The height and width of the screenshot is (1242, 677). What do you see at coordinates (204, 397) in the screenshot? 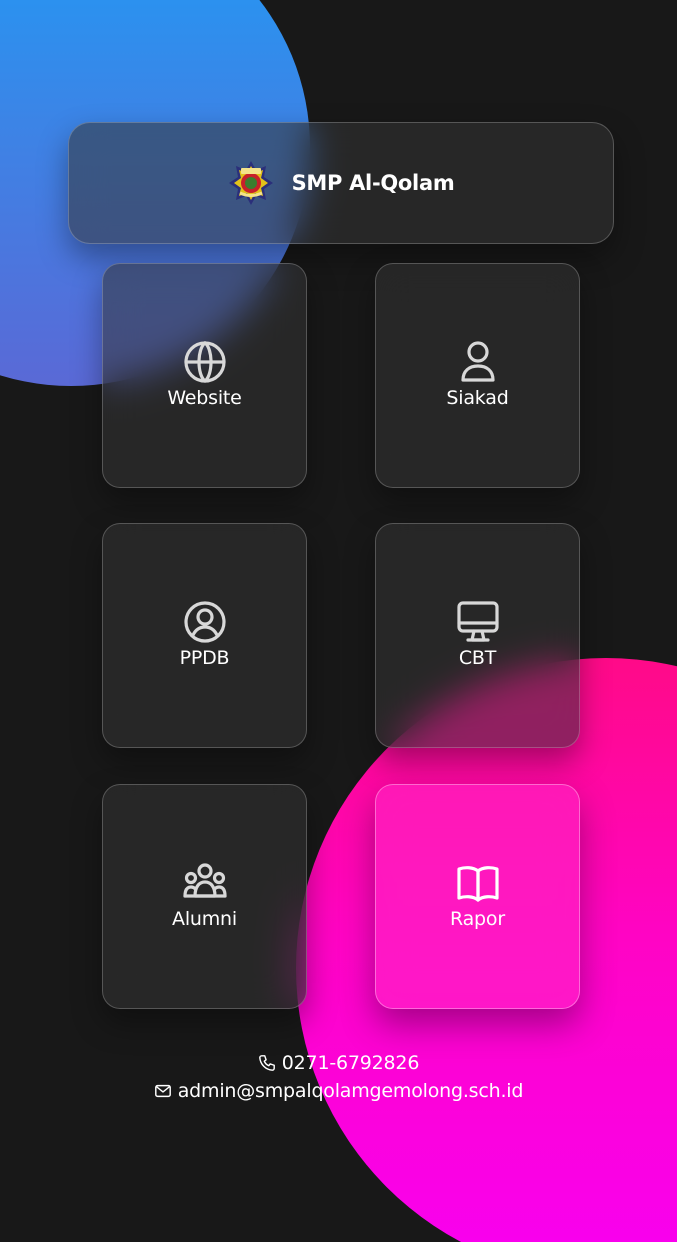
I see `menu-card-label: Website` at bounding box center [204, 397].